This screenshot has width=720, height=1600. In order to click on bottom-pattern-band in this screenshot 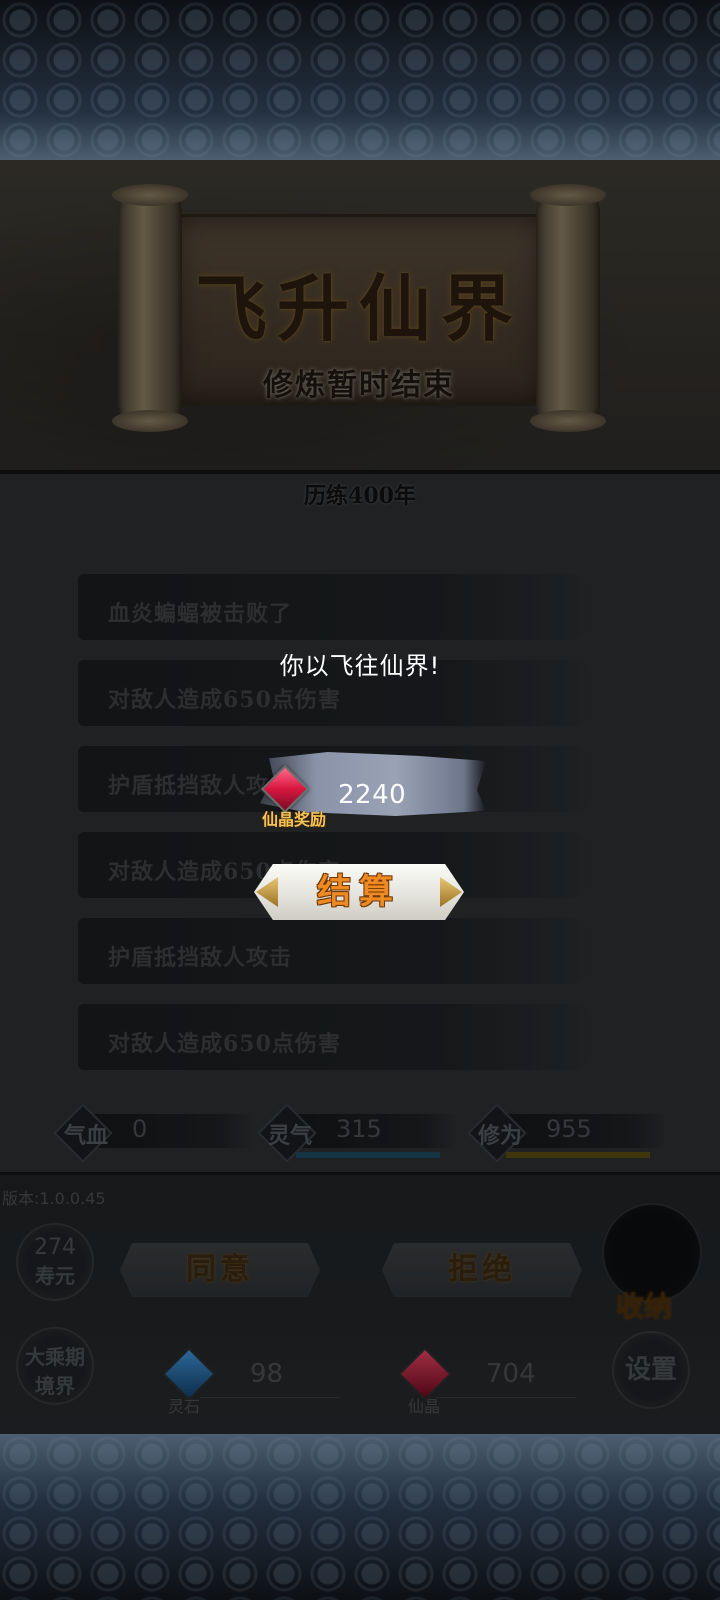, I will do `click(360, 1517)`.